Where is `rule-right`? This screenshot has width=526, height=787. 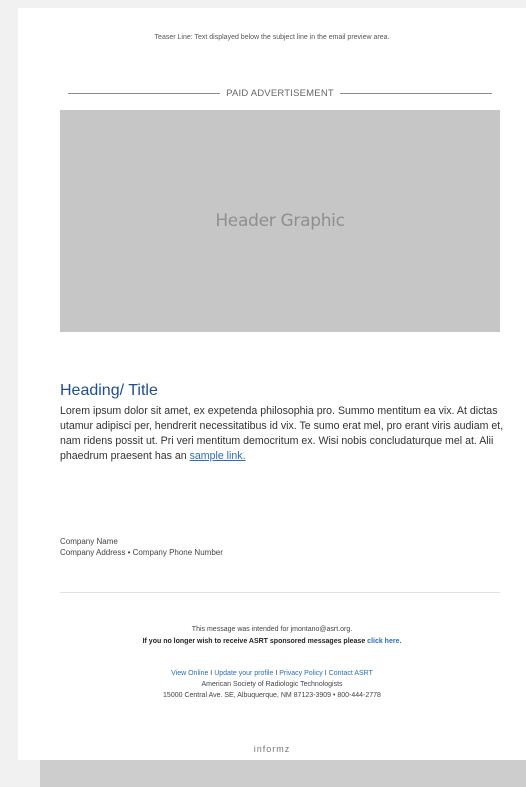
rule-right is located at coordinates (415, 93).